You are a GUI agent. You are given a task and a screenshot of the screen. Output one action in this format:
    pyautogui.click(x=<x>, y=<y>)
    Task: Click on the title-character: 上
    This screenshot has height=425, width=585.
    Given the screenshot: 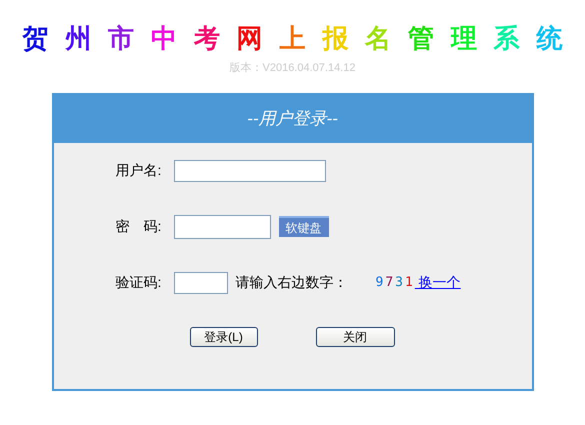 What is the action you would take?
    pyautogui.click(x=292, y=38)
    